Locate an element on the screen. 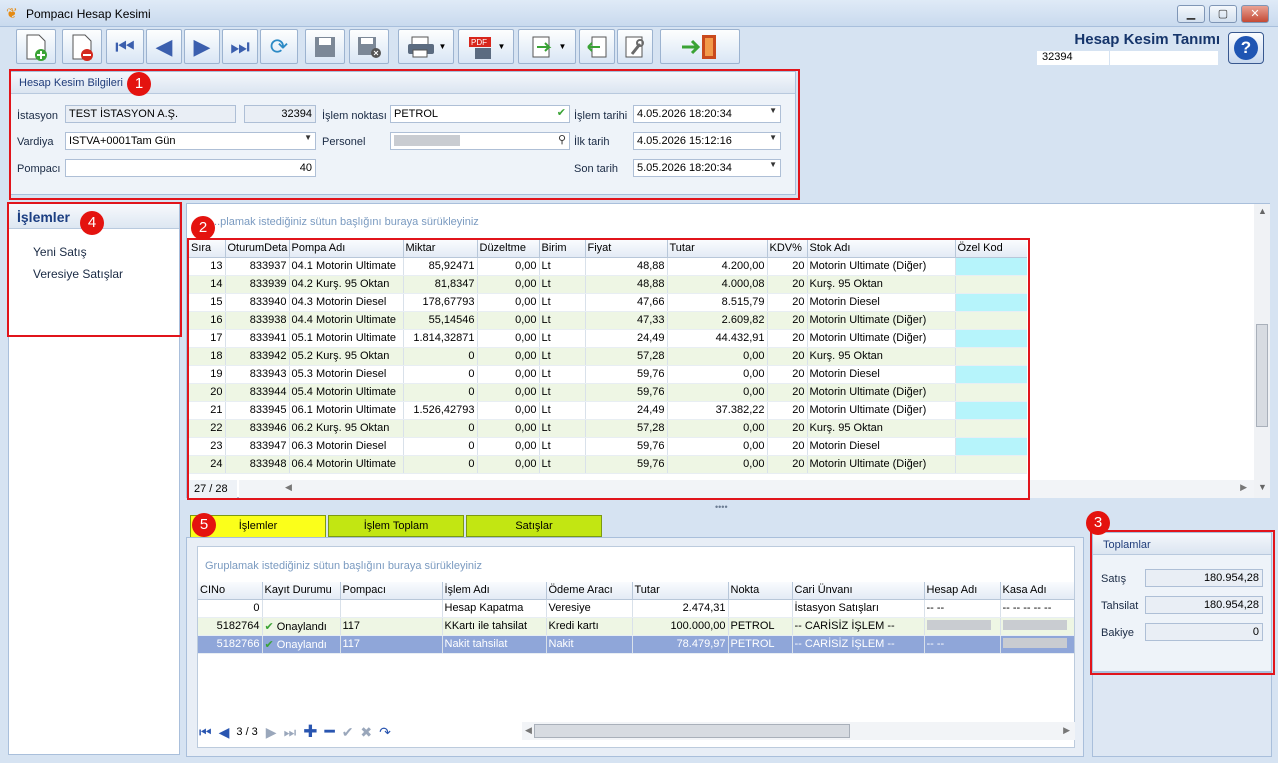  previous-icon: ◀ is located at coordinates (224, 732).